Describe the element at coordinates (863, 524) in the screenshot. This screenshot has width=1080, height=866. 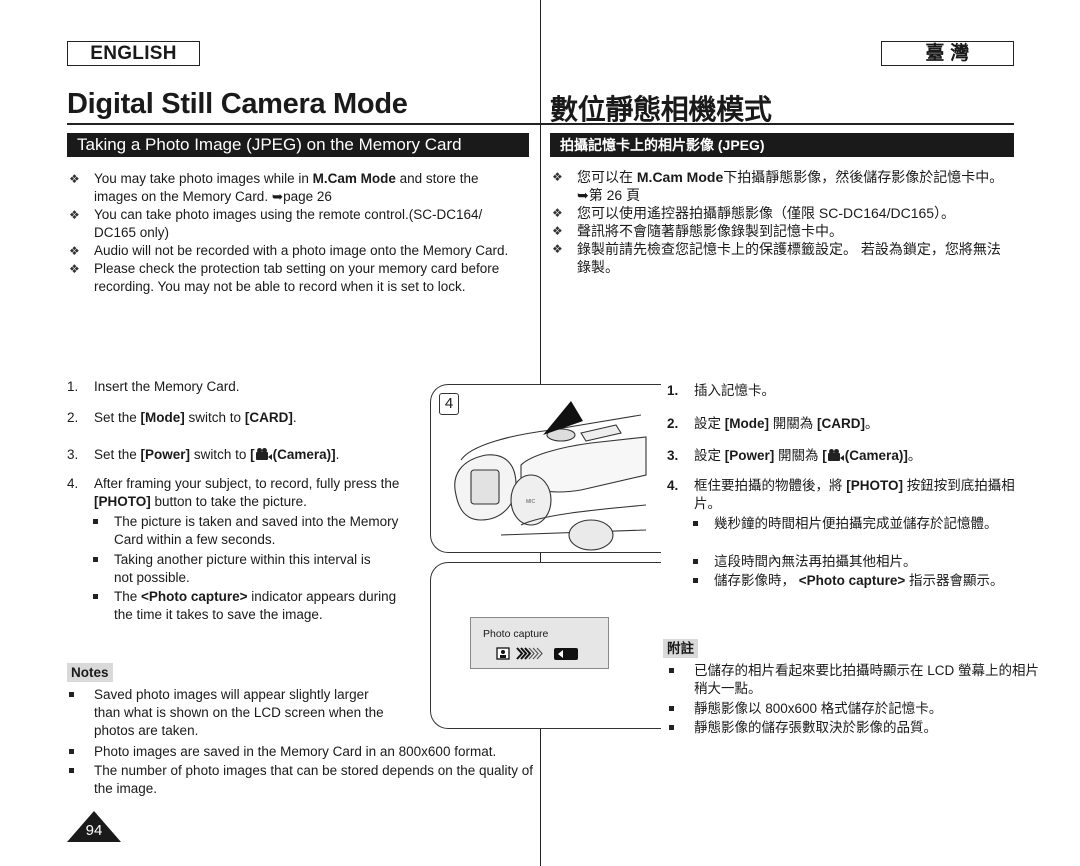
I see `step-4-sub-1-zh: 幾秒鐘的時間相片便拍攝完成並儲存於記憶體。` at that location.